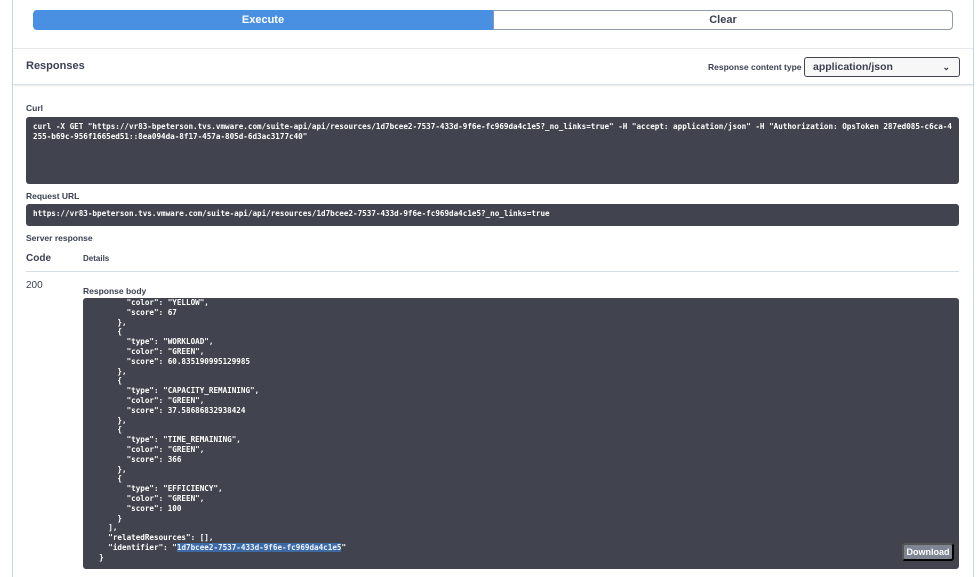  Describe the element at coordinates (53, 196) in the screenshot. I see `request-url-label: Request URL` at that location.